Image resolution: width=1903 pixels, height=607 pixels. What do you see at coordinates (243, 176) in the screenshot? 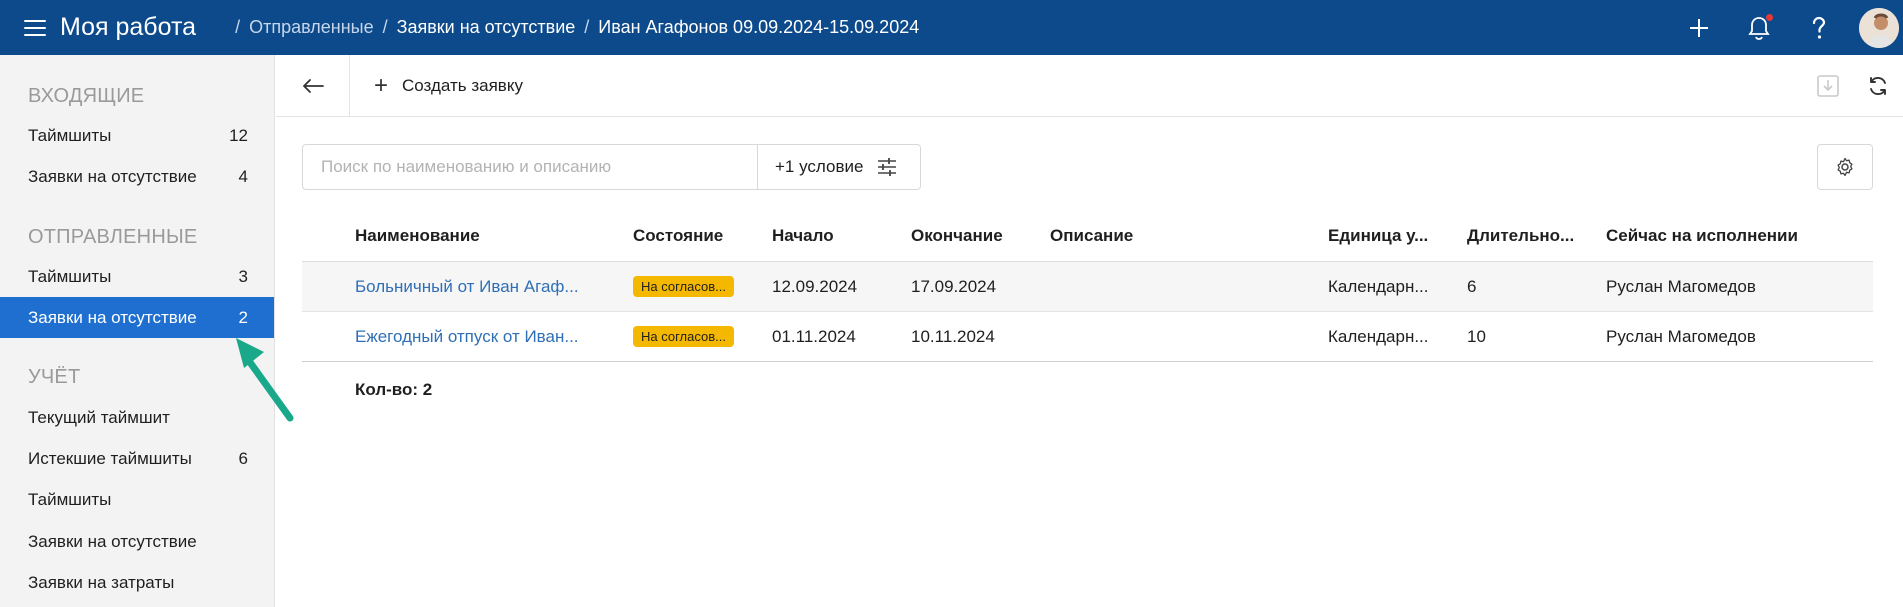
I see `sidebar-item-count: 4` at bounding box center [243, 176].